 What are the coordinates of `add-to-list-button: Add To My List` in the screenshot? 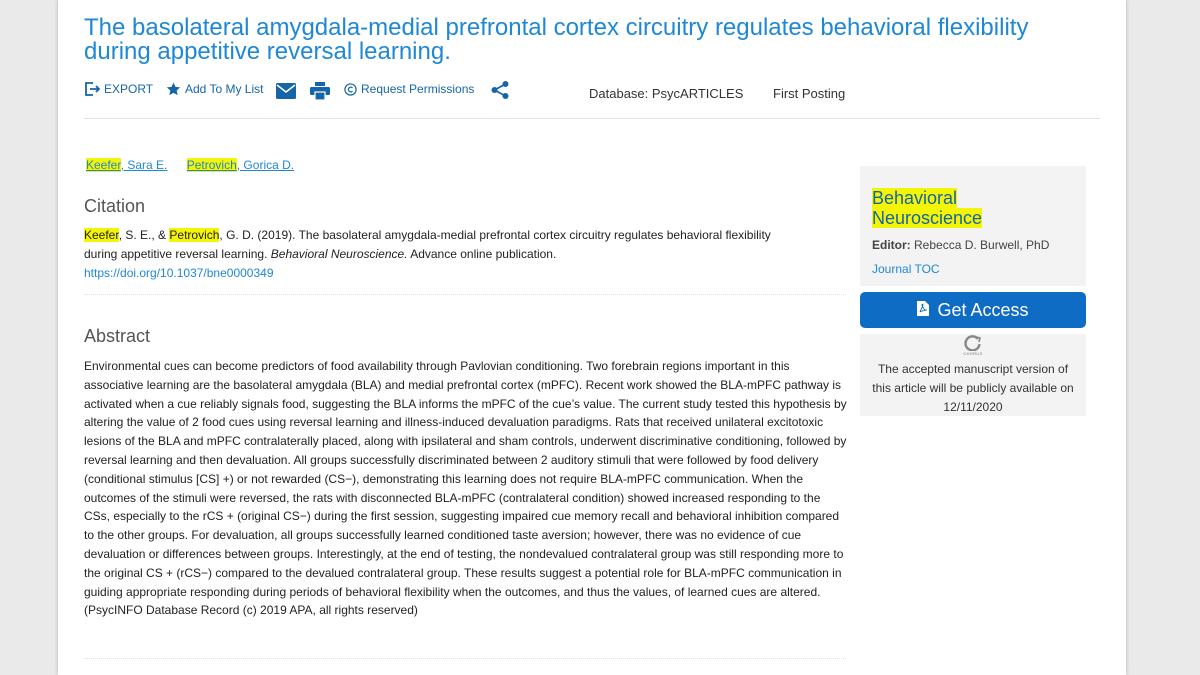 It's located at (214, 89).